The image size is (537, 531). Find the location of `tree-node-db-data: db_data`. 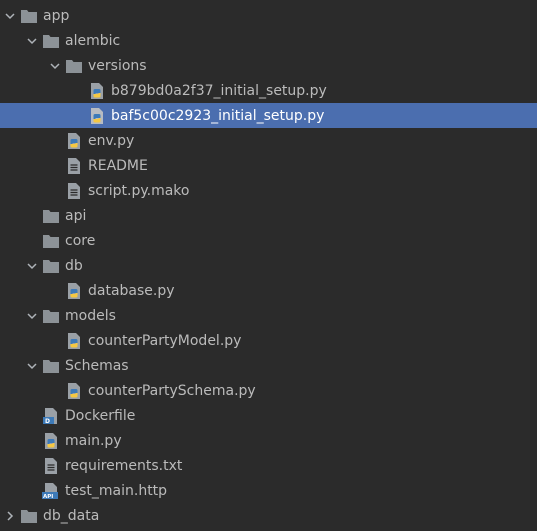

tree-node-db-data: db_data is located at coordinates (268, 515).